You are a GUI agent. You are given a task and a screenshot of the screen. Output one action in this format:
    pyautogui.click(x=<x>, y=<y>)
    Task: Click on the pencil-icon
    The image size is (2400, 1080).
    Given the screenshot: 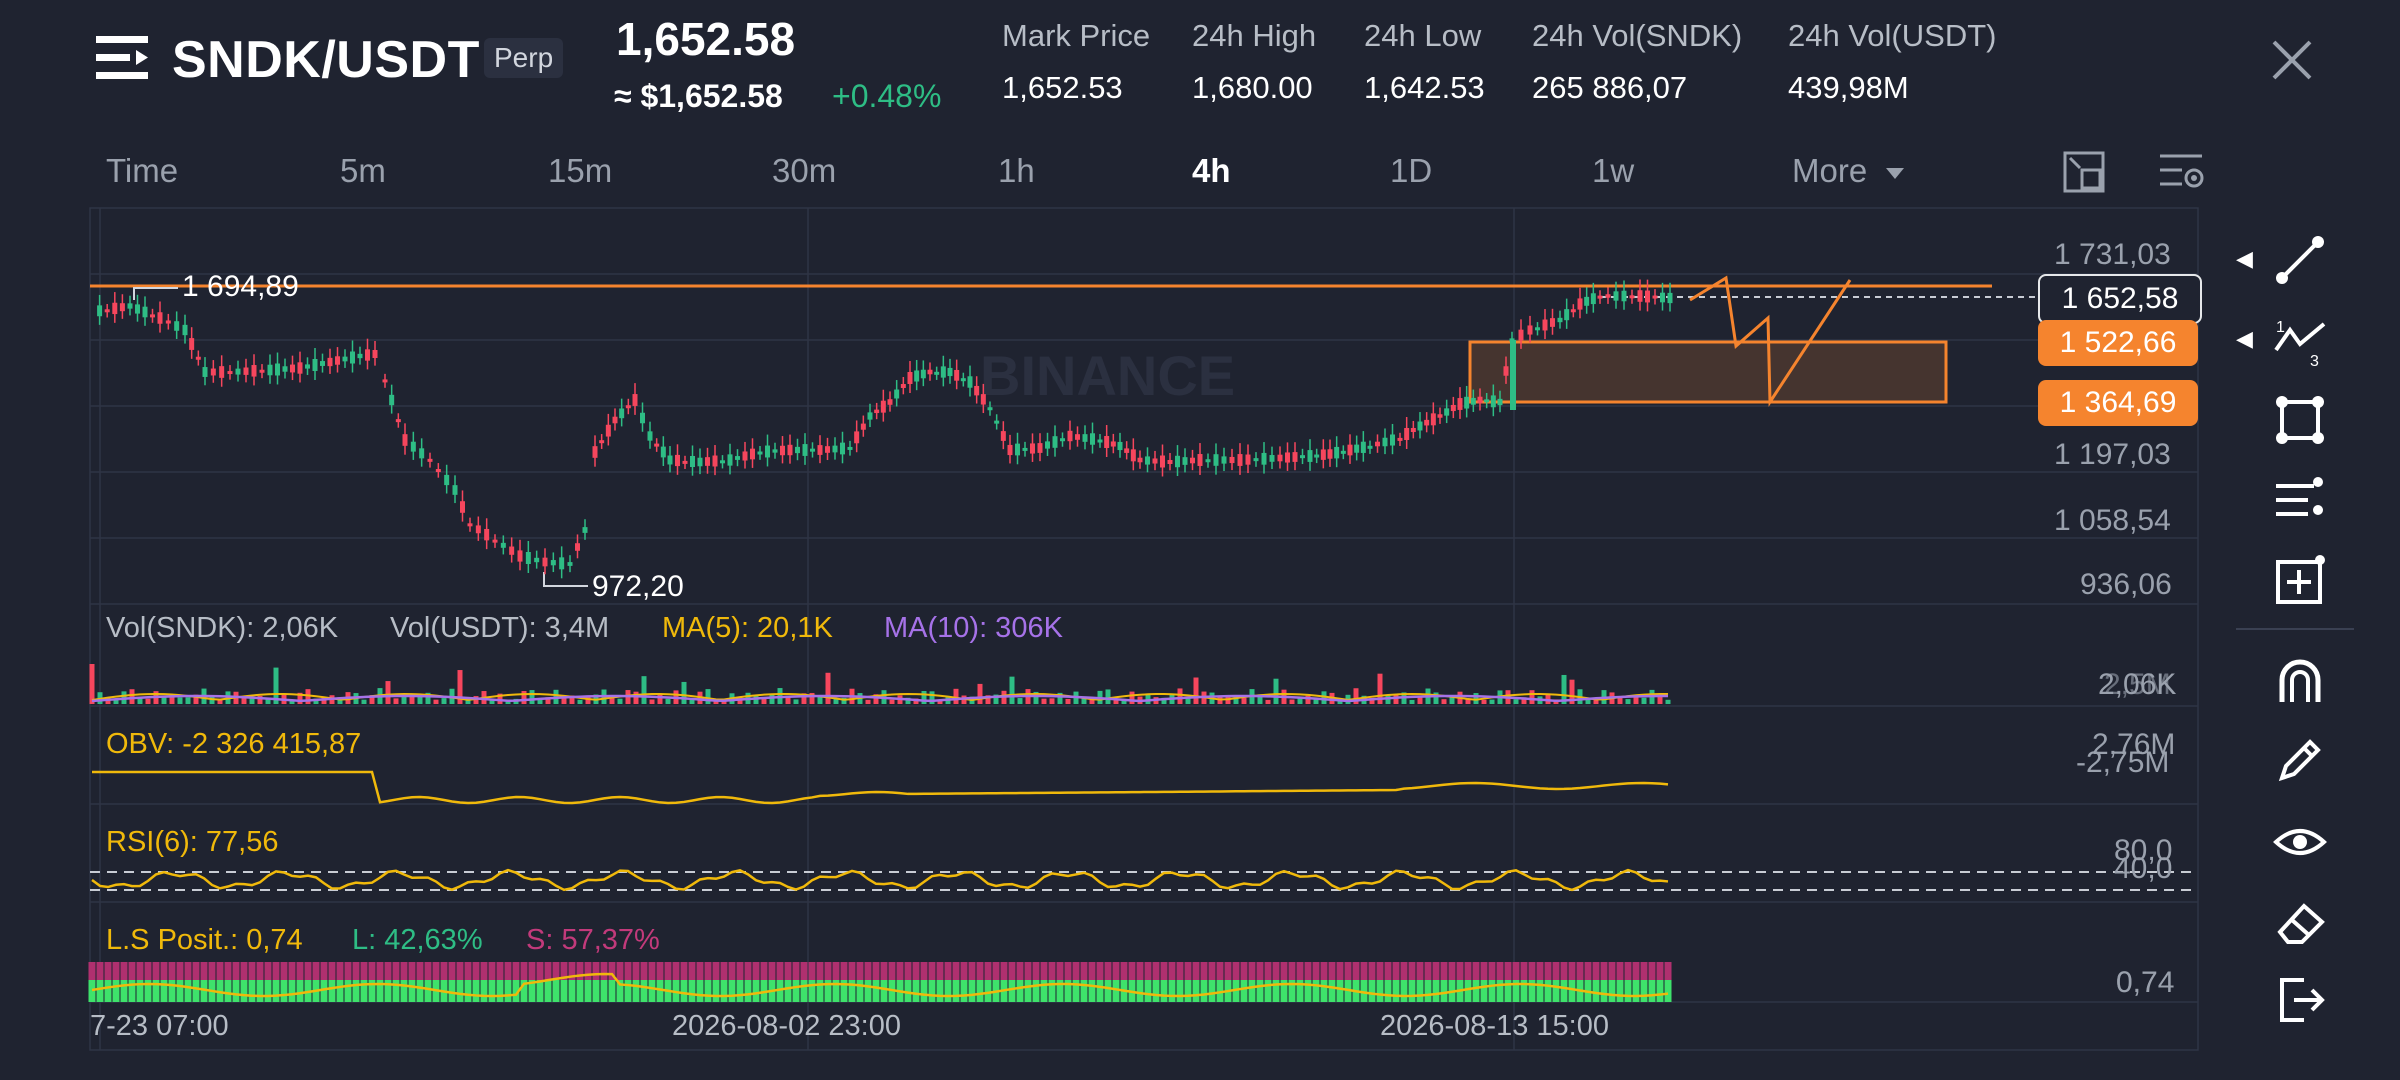 What is the action you would take?
    pyautogui.click(x=2300, y=760)
    